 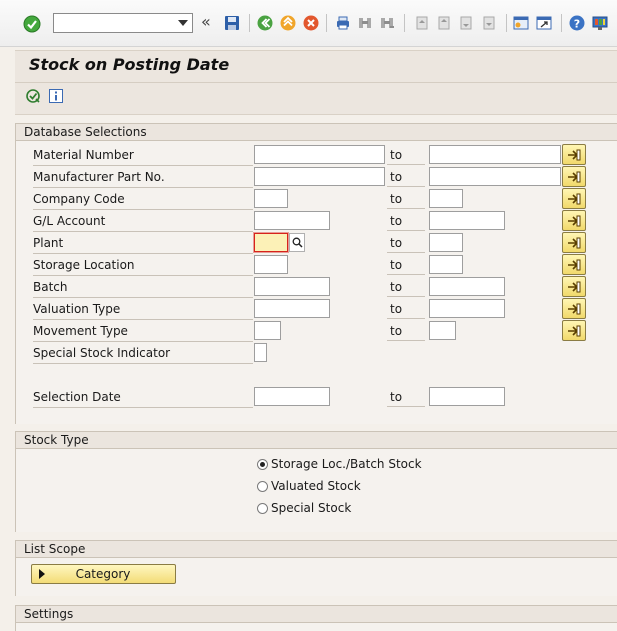 I want to click on chevron-down-icon, so click(x=183, y=23).